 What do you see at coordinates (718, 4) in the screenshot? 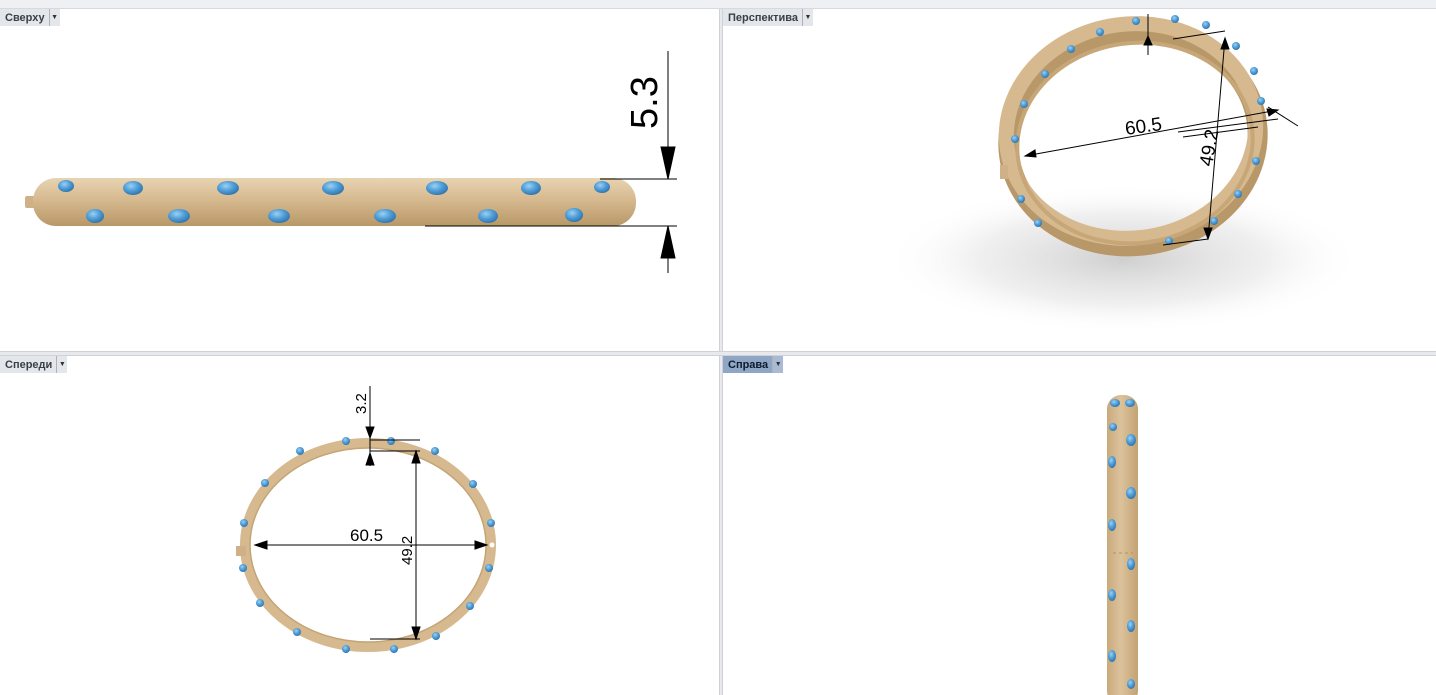
I see `top-strip` at bounding box center [718, 4].